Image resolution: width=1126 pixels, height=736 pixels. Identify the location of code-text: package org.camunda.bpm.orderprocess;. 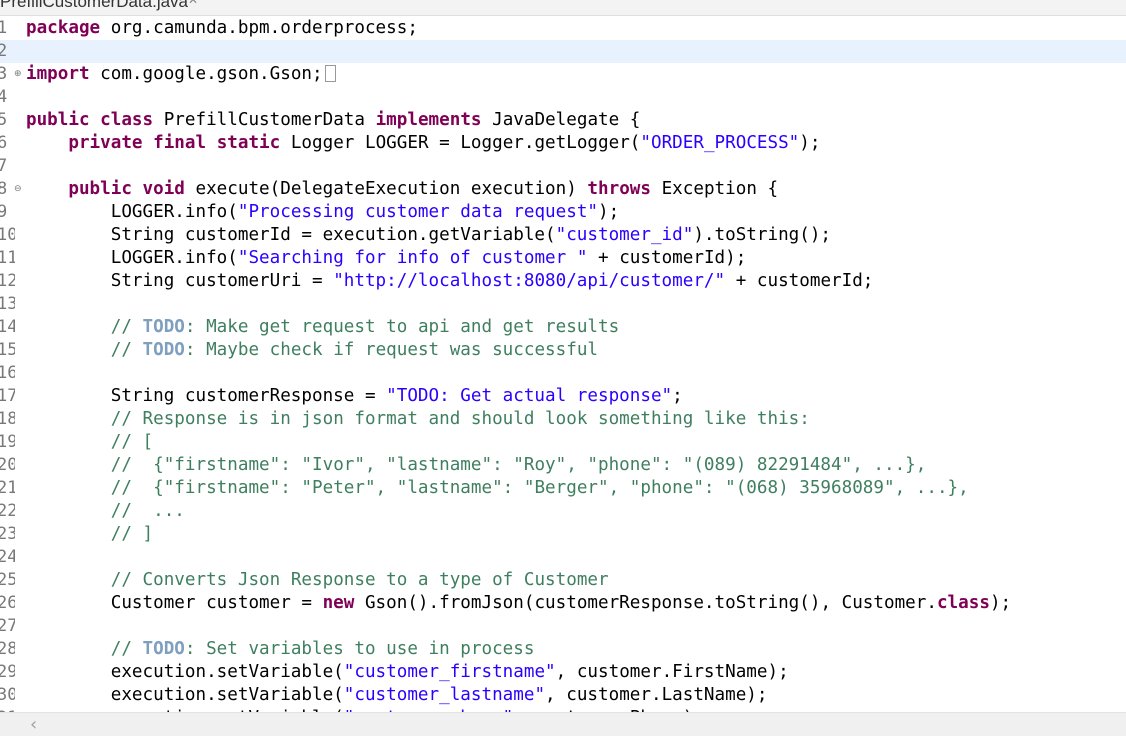
(222, 28).